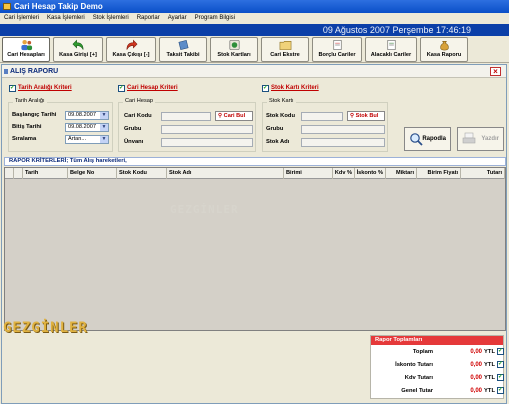 The image size is (509, 404). Describe the element at coordinates (225, 173) in the screenshot. I see `column-header-stock-name: Stok Adı` at that location.